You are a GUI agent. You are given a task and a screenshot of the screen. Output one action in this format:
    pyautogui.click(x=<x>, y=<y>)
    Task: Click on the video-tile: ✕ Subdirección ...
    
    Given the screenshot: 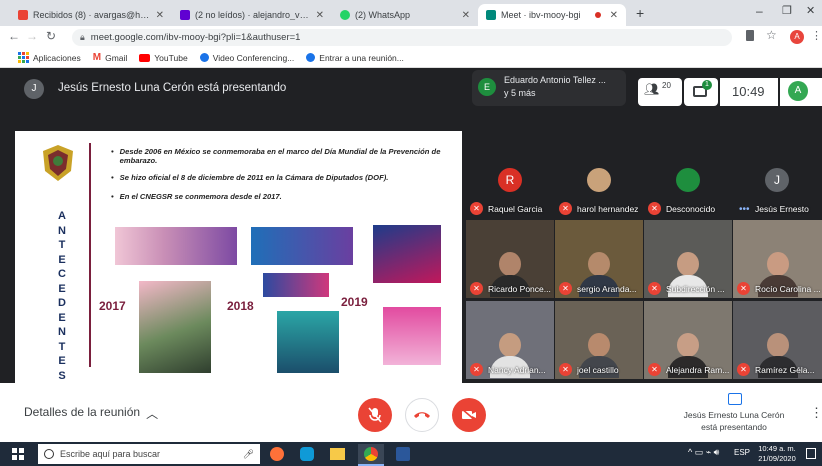 What is the action you would take?
    pyautogui.click(x=688, y=259)
    